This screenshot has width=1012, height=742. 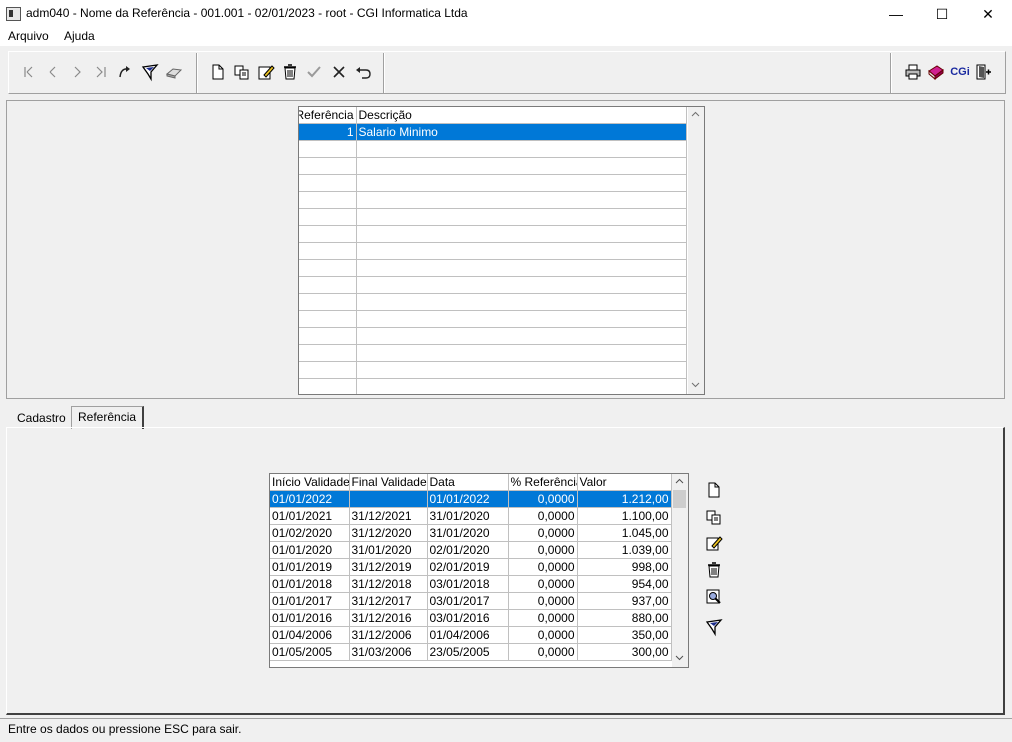 I want to click on delete-record-icon, so click(x=290, y=72).